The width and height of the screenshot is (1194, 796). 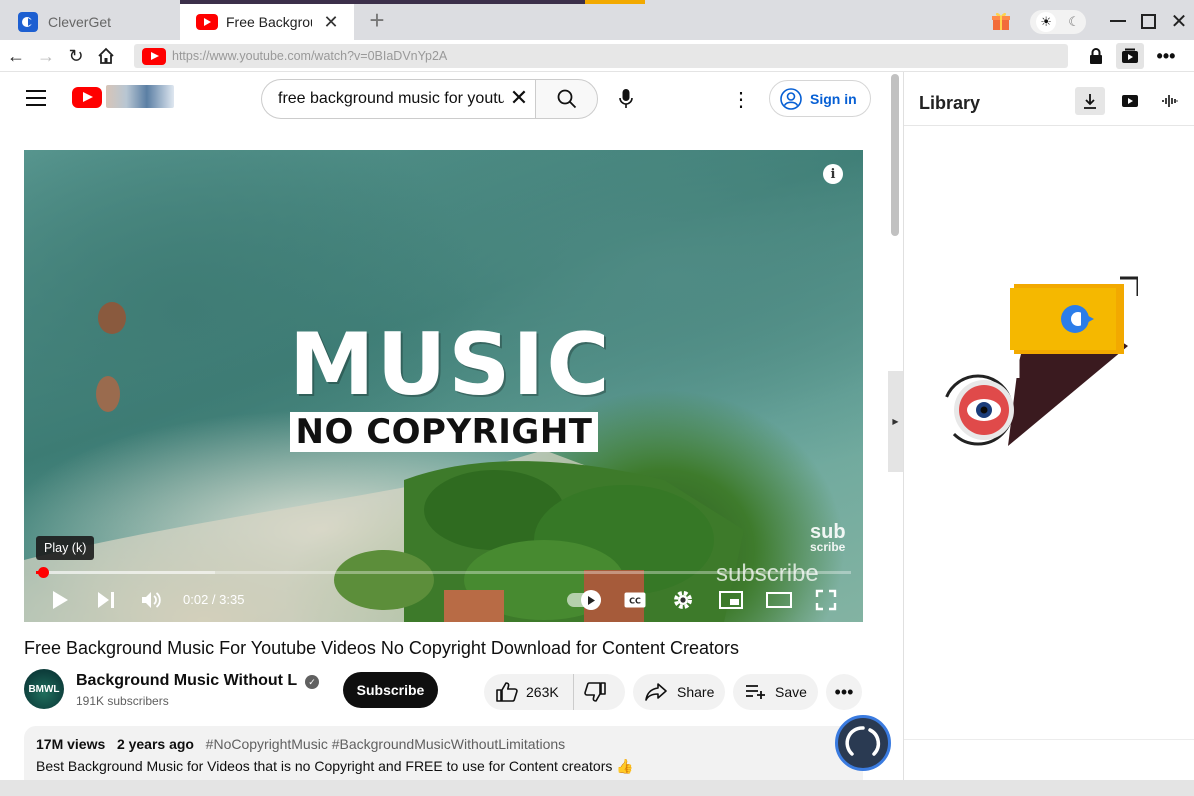 I want to click on save-label: Save, so click(x=791, y=692).